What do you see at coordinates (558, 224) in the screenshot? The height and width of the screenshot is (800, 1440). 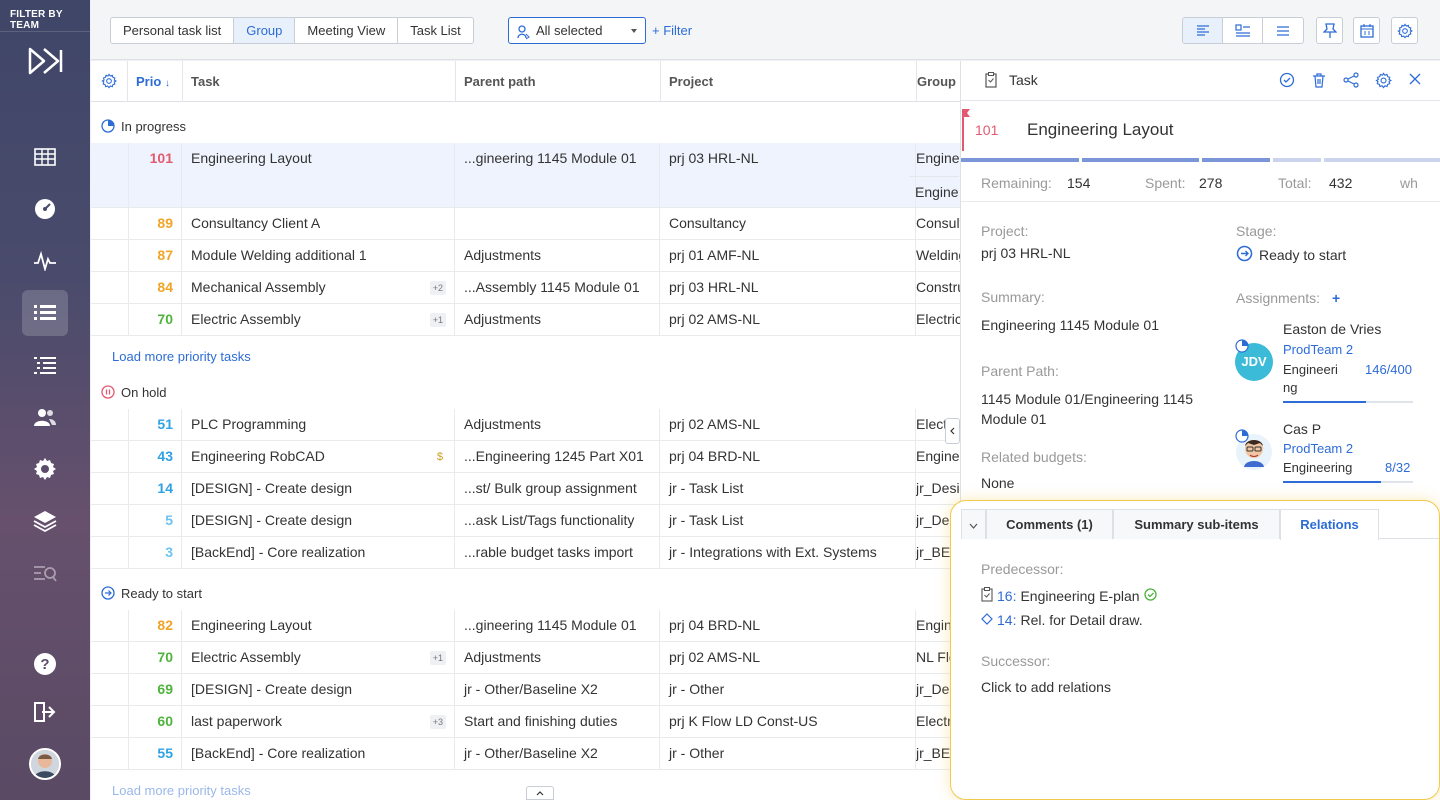 I see `row-parent-path` at bounding box center [558, 224].